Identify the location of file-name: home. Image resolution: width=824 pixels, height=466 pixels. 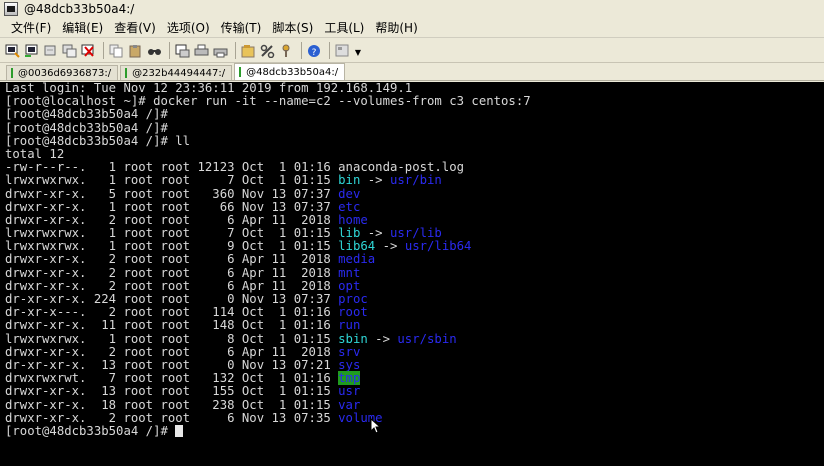
(353, 219).